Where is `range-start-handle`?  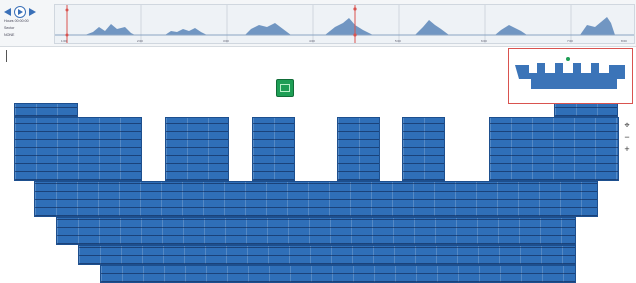
range-start-handle is located at coordinates (67, 24).